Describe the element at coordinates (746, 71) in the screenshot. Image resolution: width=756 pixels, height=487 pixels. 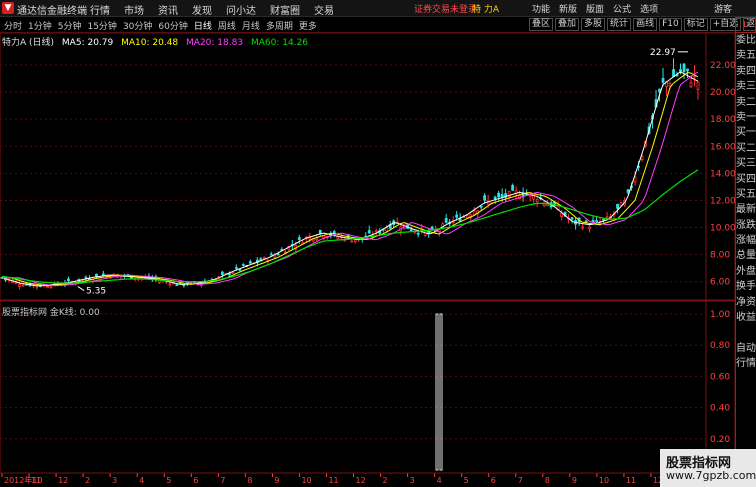
I see `panel-item-ask4: 卖四` at that location.